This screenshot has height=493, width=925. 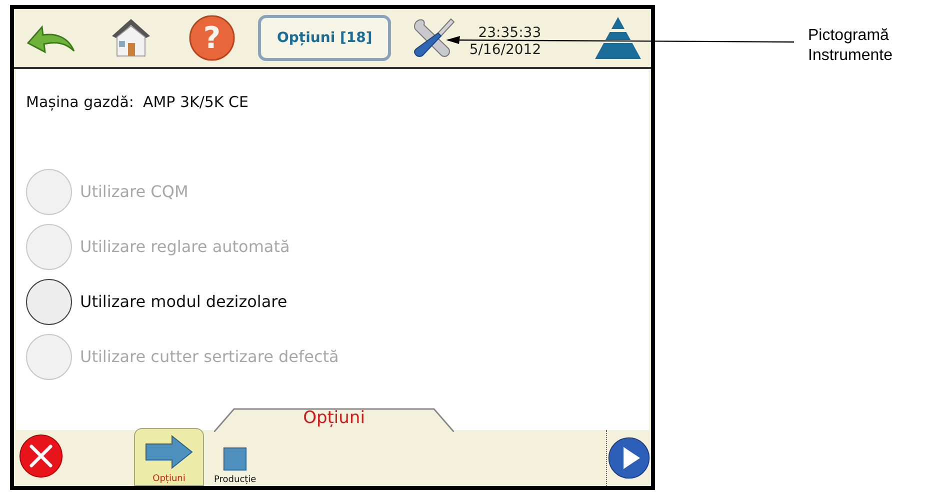 I want to click on nav-tab: Producție, so click(x=235, y=457).